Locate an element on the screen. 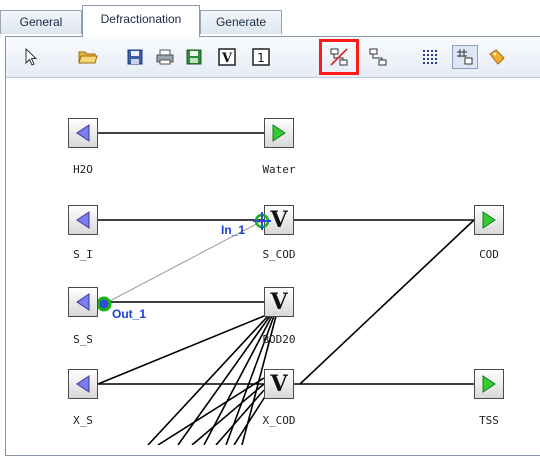  node-bod20: V is located at coordinates (279, 302).